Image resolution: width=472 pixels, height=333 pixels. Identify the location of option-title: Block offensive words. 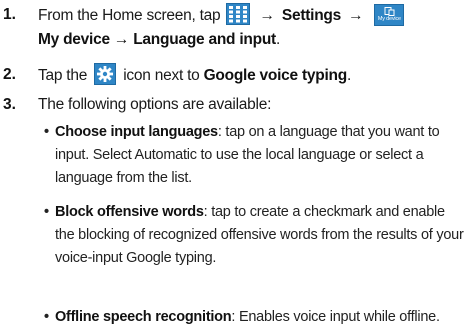
(129, 212).